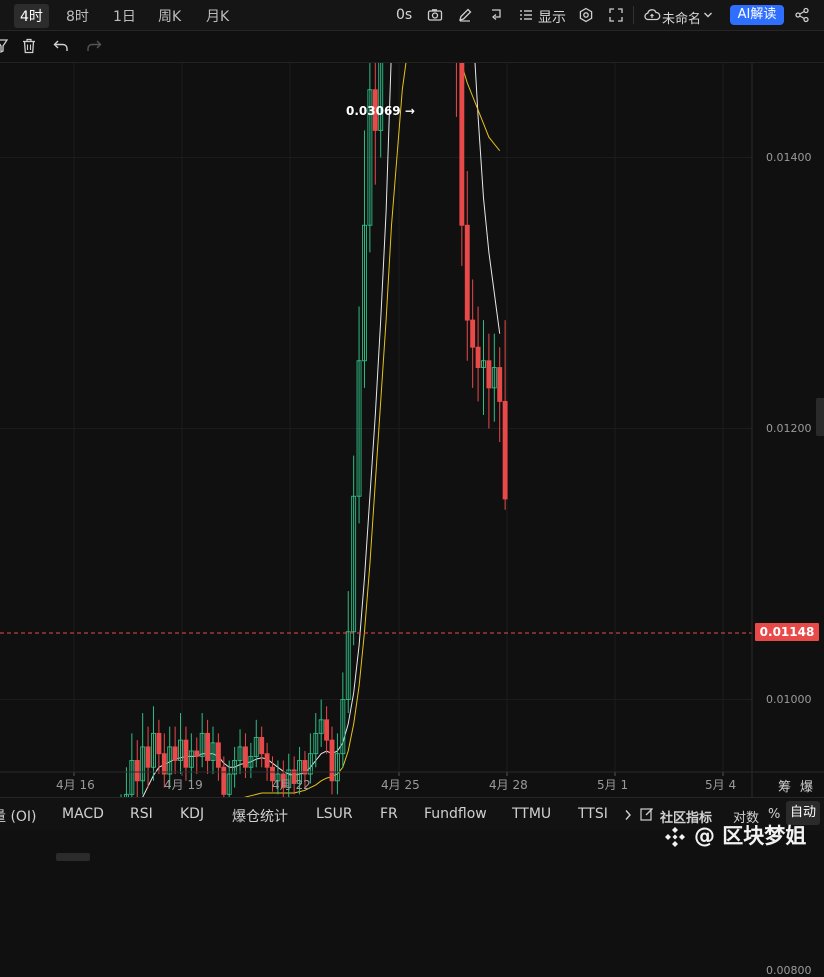 This screenshot has width=824, height=977. What do you see at coordinates (802, 15) in the screenshot?
I see `share-icon` at bounding box center [802, 15].